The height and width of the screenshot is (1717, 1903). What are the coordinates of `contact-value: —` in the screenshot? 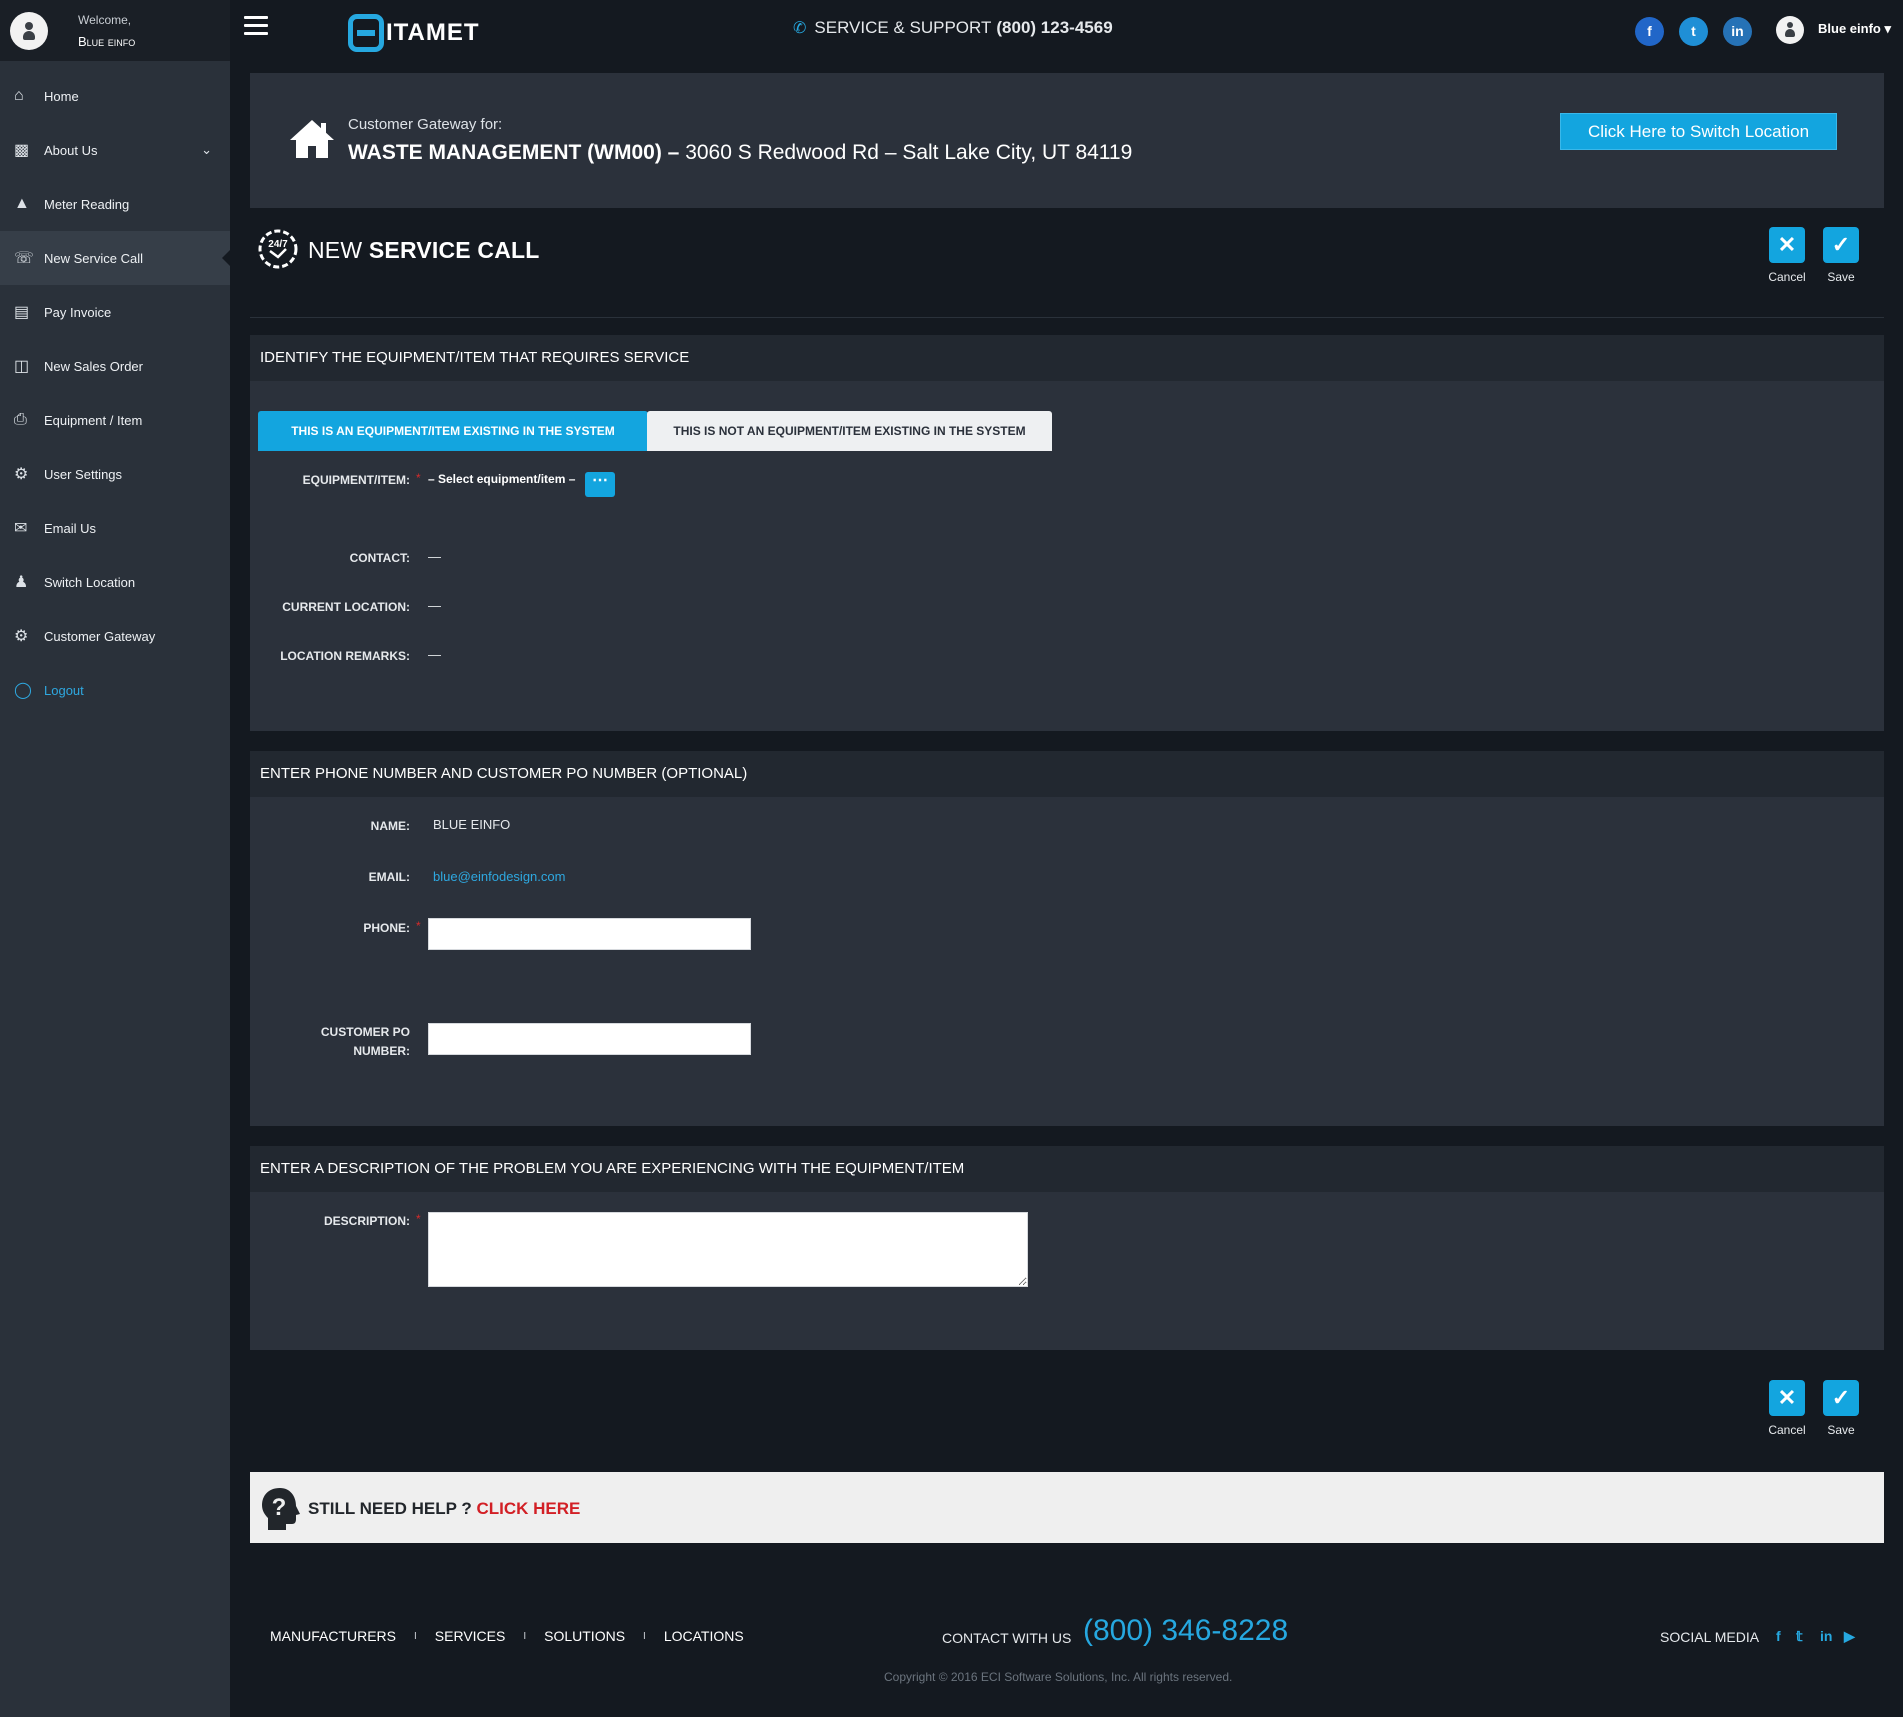 It's located at (434, 556).